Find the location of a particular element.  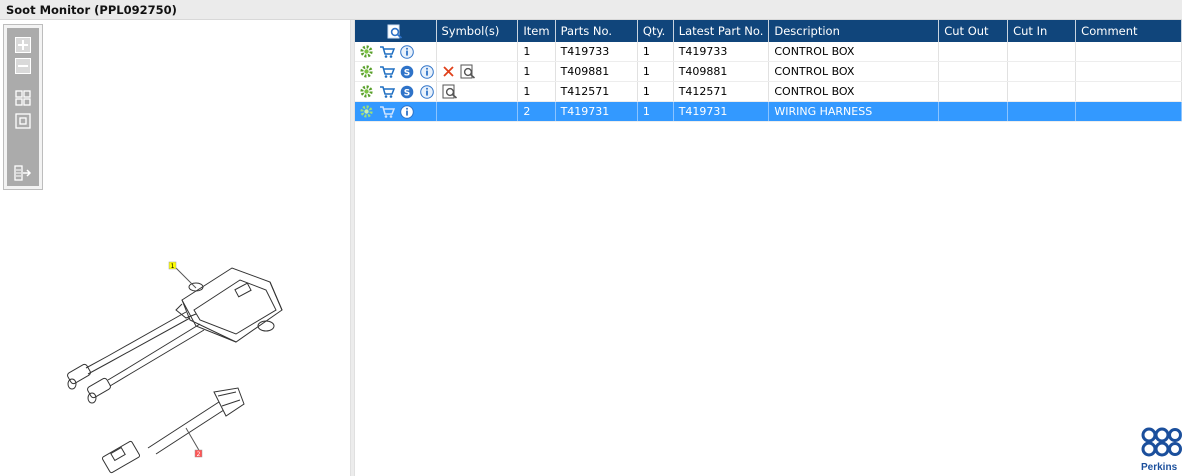

col-comment: Comment is located at coordinates (1128, 31).